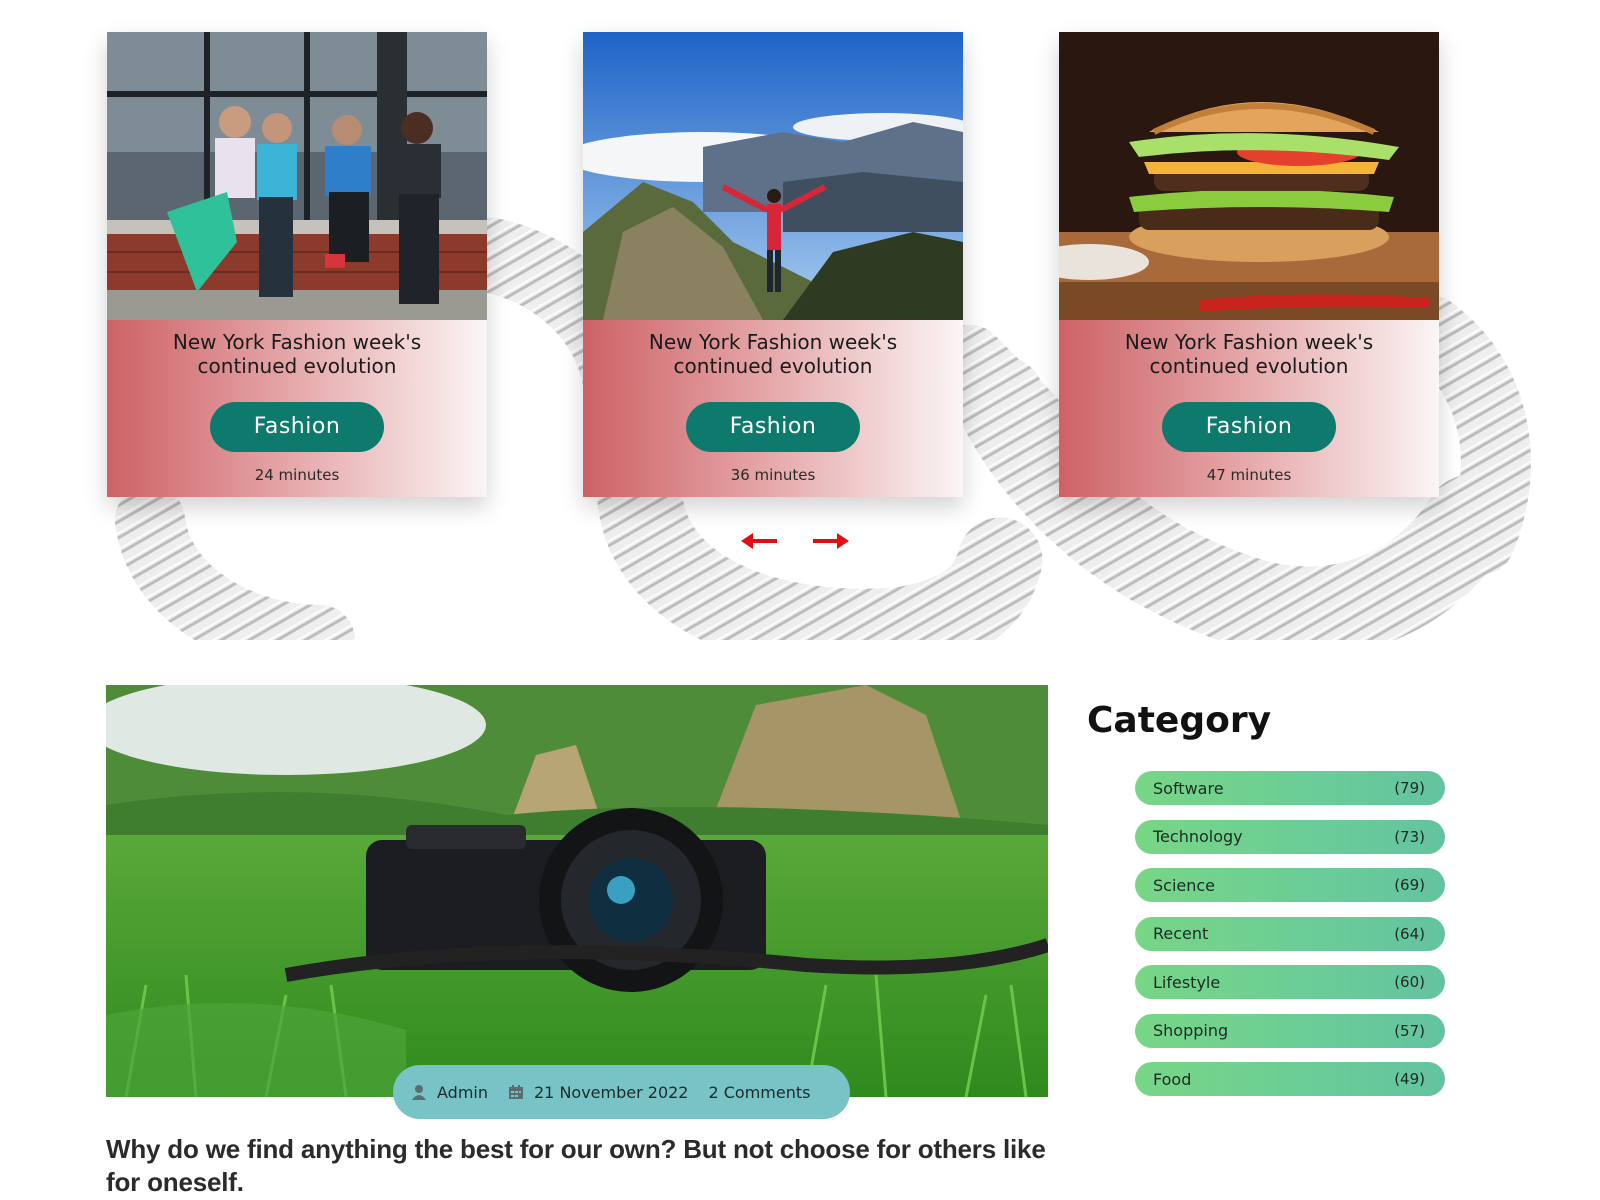 The image size is (1600, 1200). What do you see at coordinates (773, 176) in the screenshot?
I see `mountain-hiker-photo` at bounding box center [773, 176].